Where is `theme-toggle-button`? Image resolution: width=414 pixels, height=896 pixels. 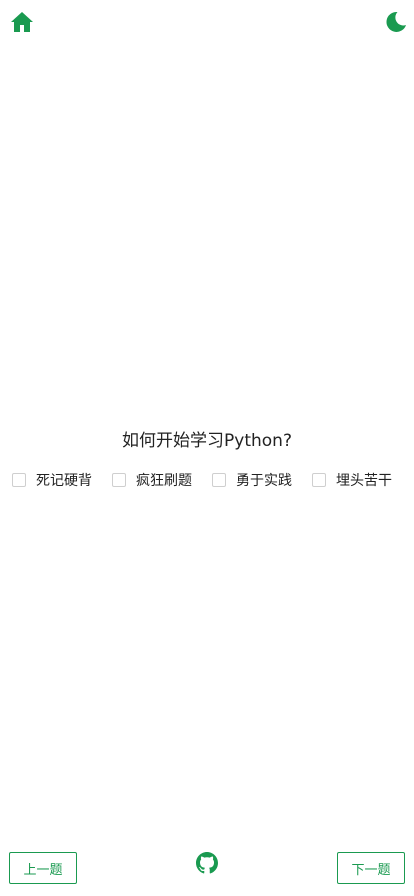
theme-toggle-button is located at coordinates (396, 22).